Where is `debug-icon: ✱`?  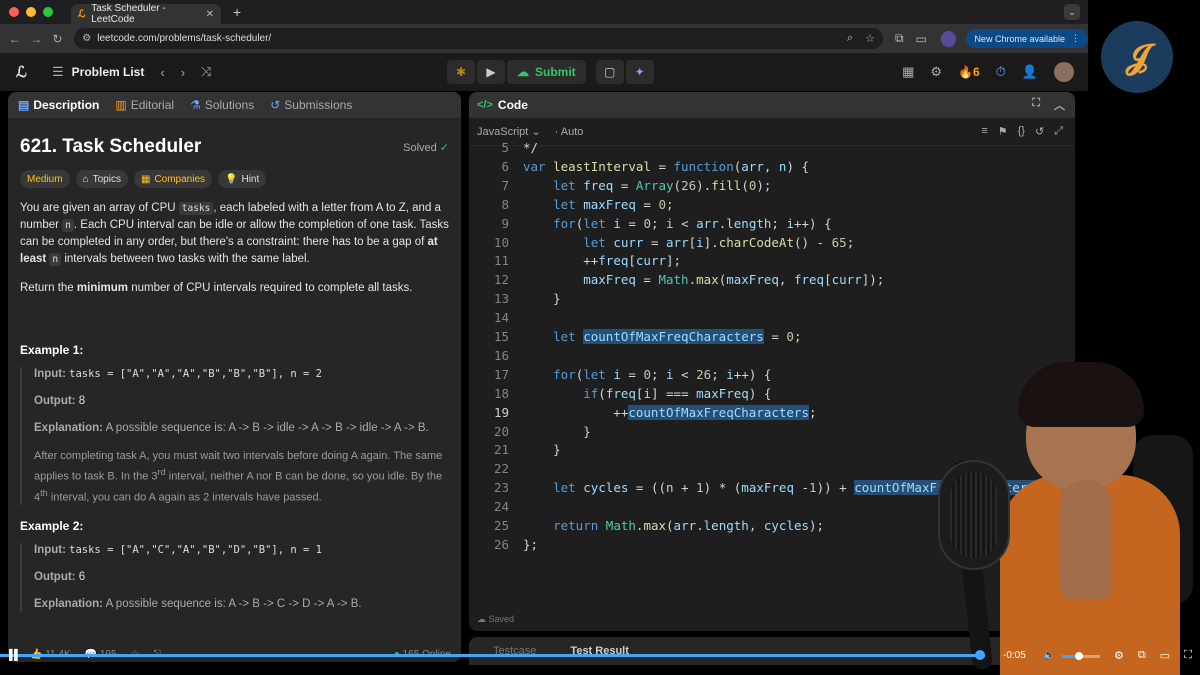
debug-icon: ✱ is located at coordinates (461, 72).